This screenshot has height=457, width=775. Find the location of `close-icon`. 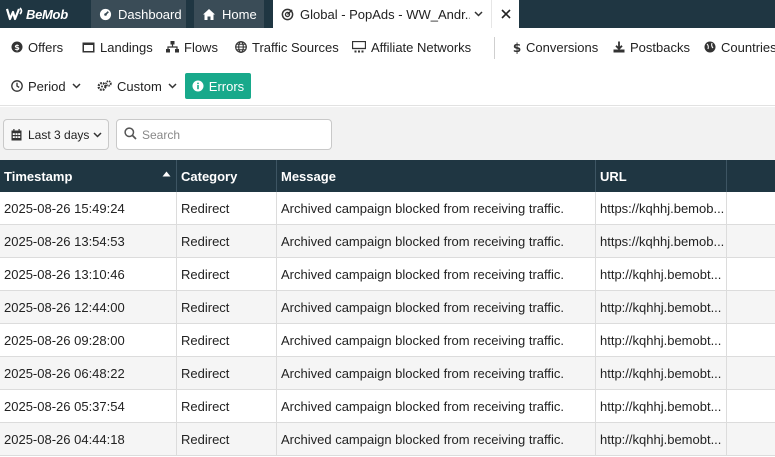

close-icon is located at coordinates (505, 14).